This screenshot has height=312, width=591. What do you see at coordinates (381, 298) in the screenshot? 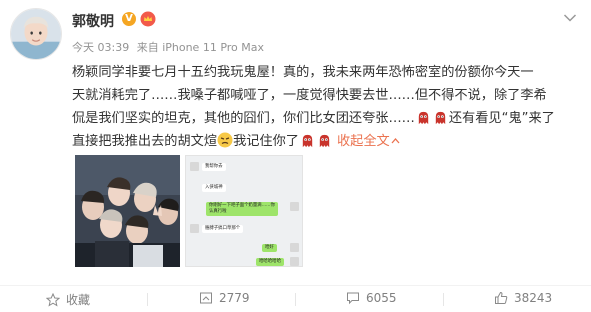
I see `comment-count: 6055` at bounding box center [381, 298].